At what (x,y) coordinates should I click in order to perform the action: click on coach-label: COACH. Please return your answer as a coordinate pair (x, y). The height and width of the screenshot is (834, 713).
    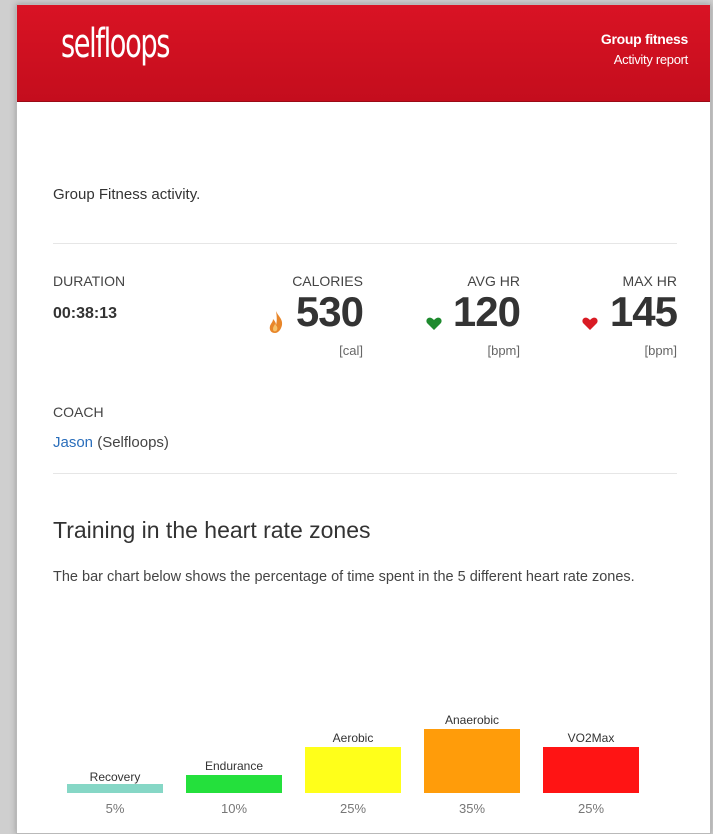
    Looking at the image, I should click on (78, 412).